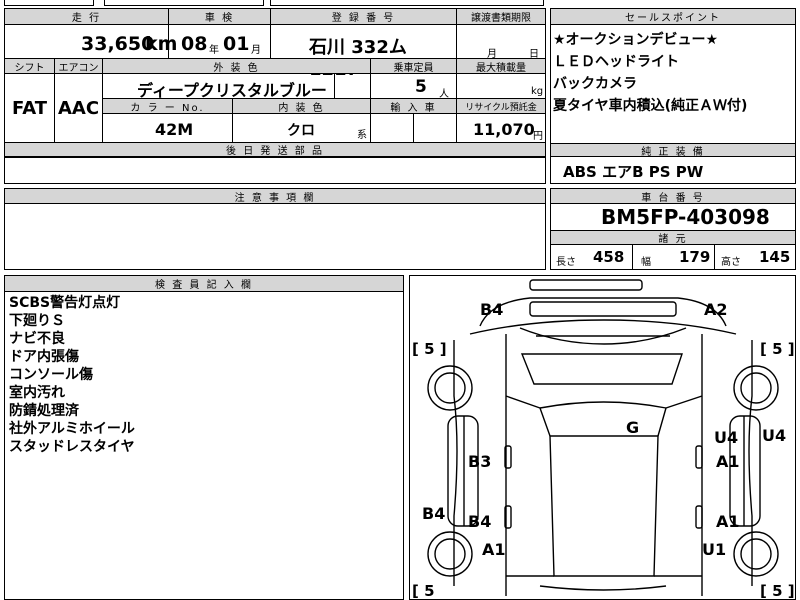  Describe the element at coordinates (275, 150) in the screenshot. I see `later-parts-header: 後 日 発 送 部 品` at that location.